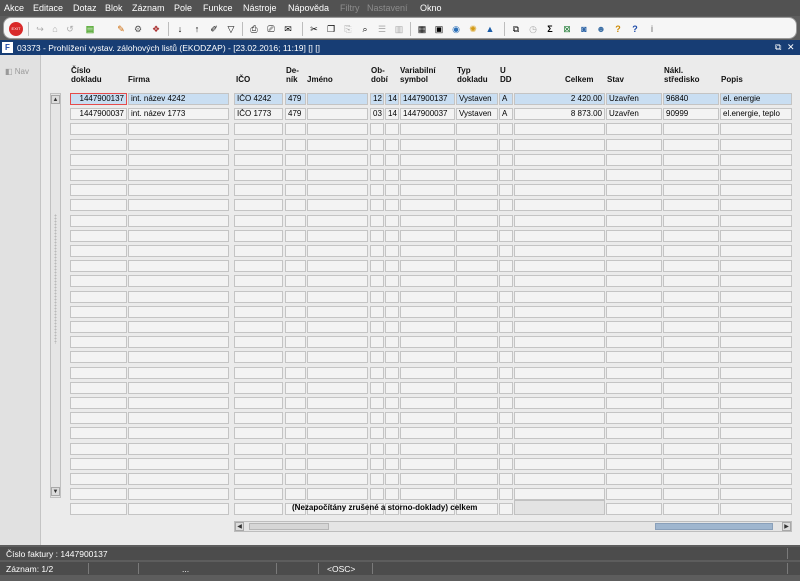 Image resolution: width=800 pixels, height=581 pixels. Describe the element at coordinates (55, 29) in the screenshot. I see `house-icon: ⌂` at that location.